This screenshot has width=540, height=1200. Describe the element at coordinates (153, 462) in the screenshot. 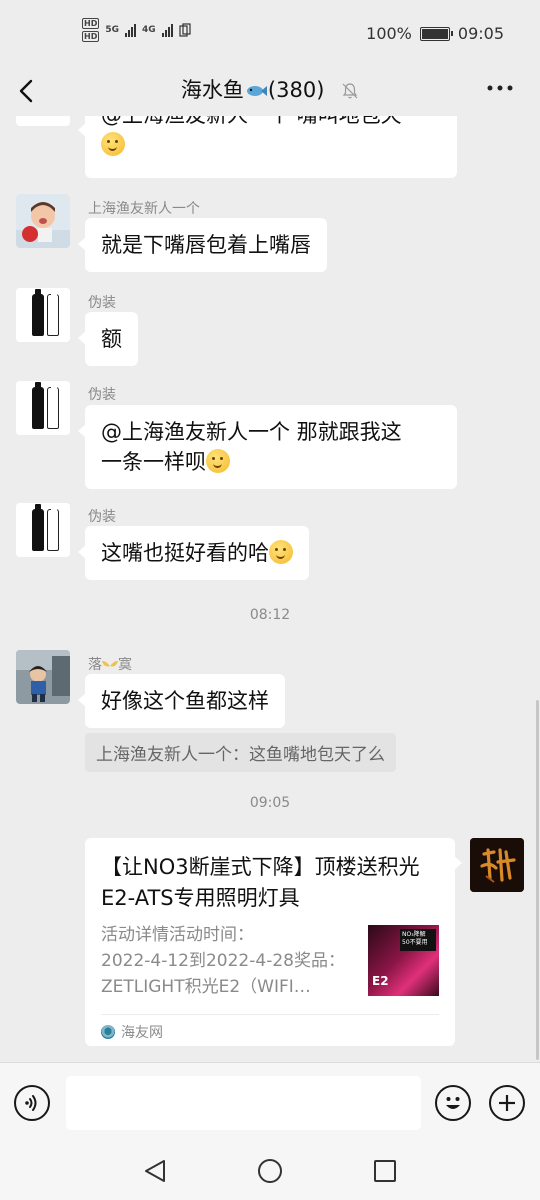

I see `message-text-line2: 一条一样呗` at that location.